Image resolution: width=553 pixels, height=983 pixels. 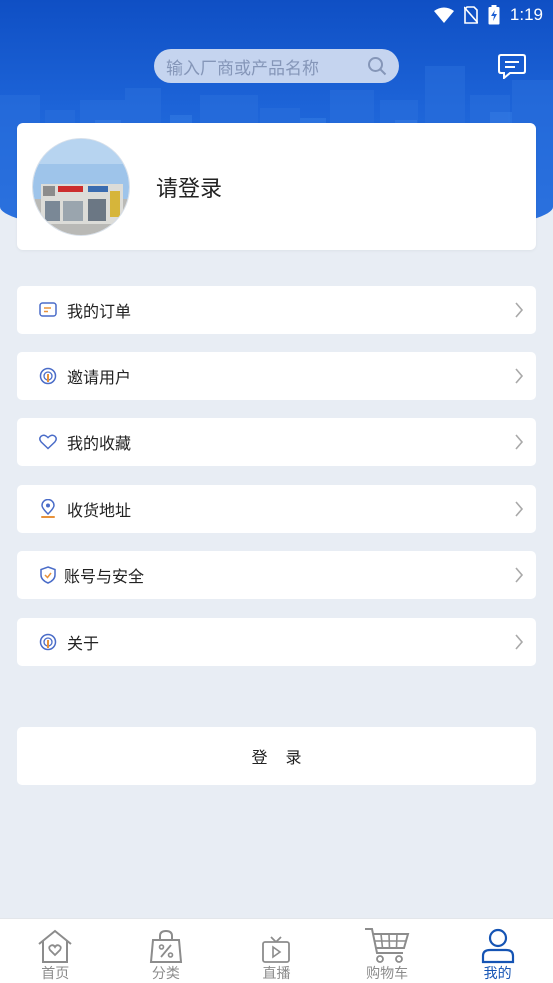 I want to click on battery-charging-icon, so click(x=494, y=15).